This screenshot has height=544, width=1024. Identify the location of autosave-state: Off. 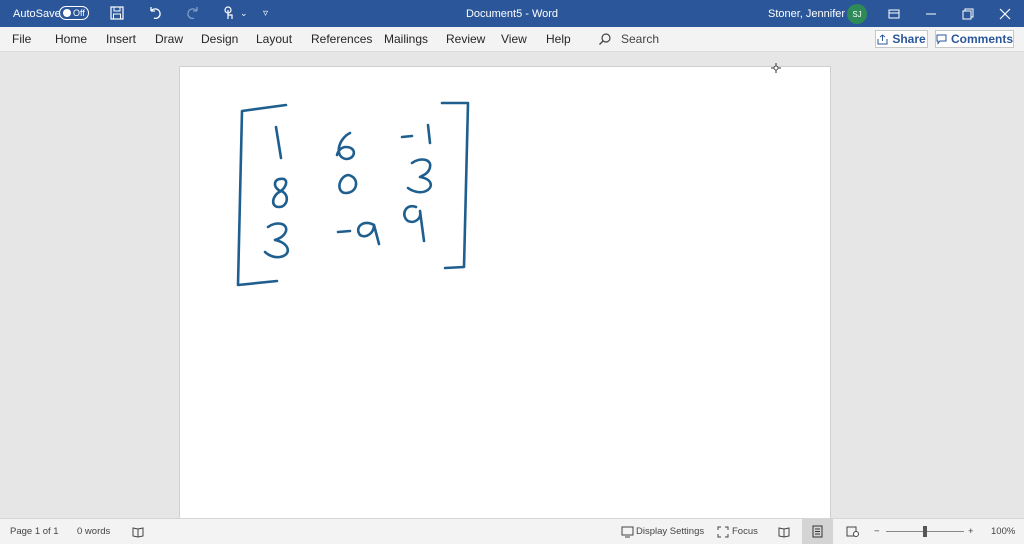
(79, 13).